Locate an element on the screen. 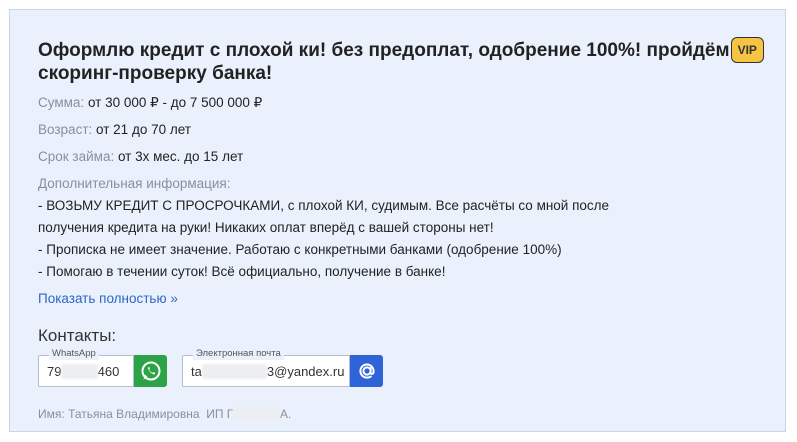 The width and height of the screenshot is (797, 442). owner-info: Имя: Татьяна Владимировна ИП Г0000000А. is located at coordinates (164, 414).